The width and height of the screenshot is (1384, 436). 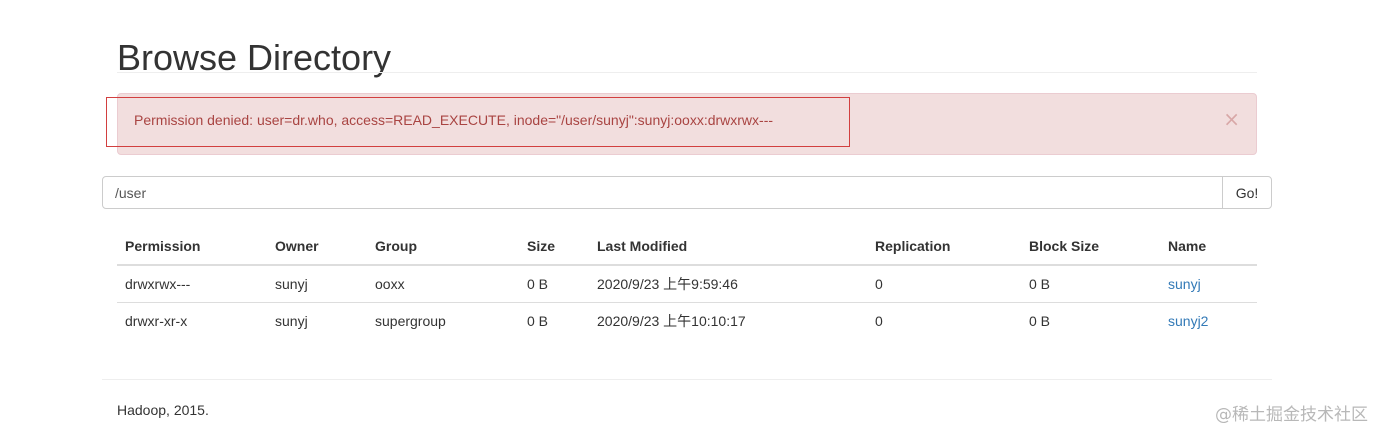 What do you see at coordinates (1090, 247) in the screenshot?
I see `column-header-block-size: Block Size` at bounding box center [1090, 247].